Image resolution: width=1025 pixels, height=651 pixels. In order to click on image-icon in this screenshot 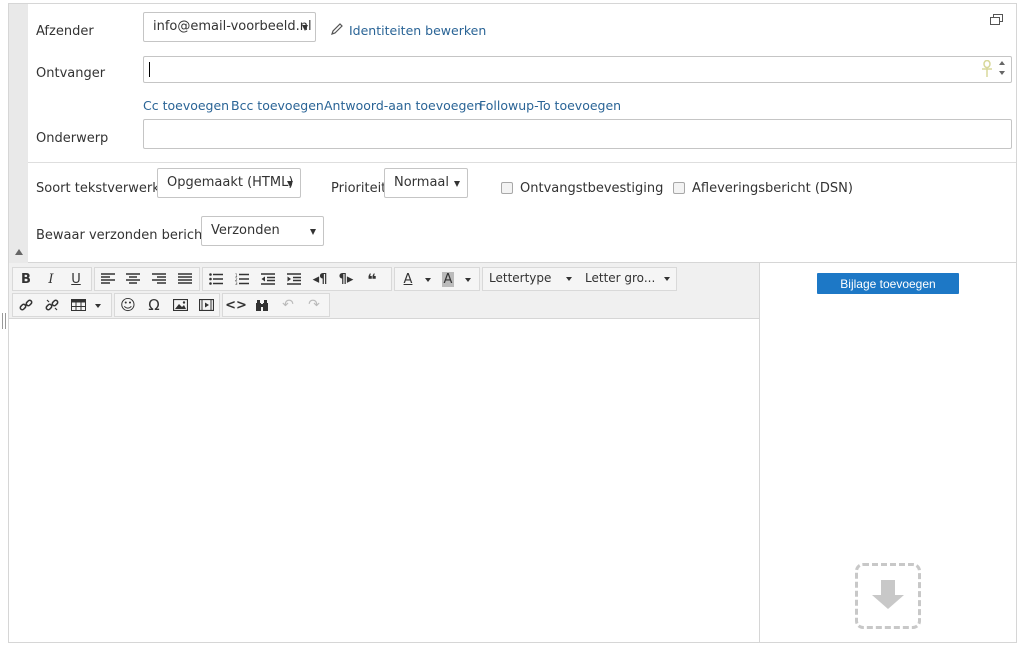, I will do `click(180, 305)`.